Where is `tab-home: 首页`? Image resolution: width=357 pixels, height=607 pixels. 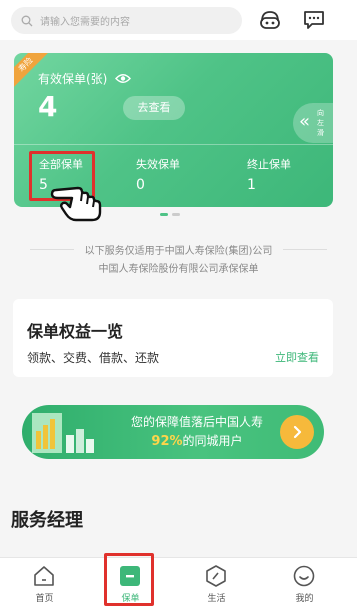 tab-home: 首页 is located at coordinates (44, 582).